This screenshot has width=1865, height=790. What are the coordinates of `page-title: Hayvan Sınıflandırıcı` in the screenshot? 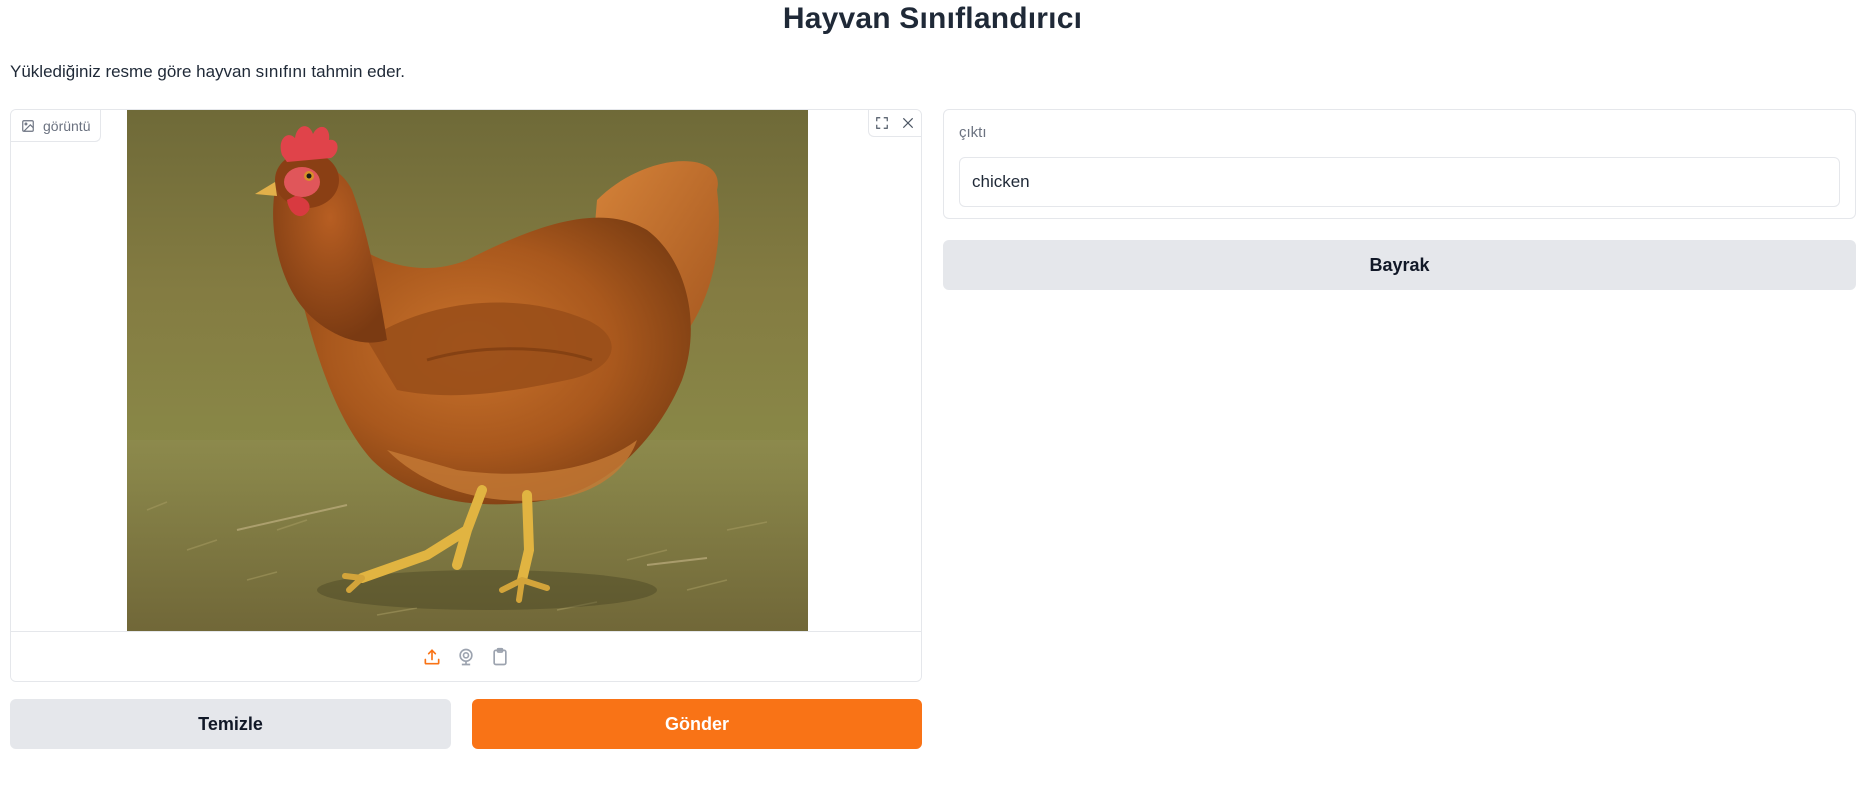 It's located at (932, 18).